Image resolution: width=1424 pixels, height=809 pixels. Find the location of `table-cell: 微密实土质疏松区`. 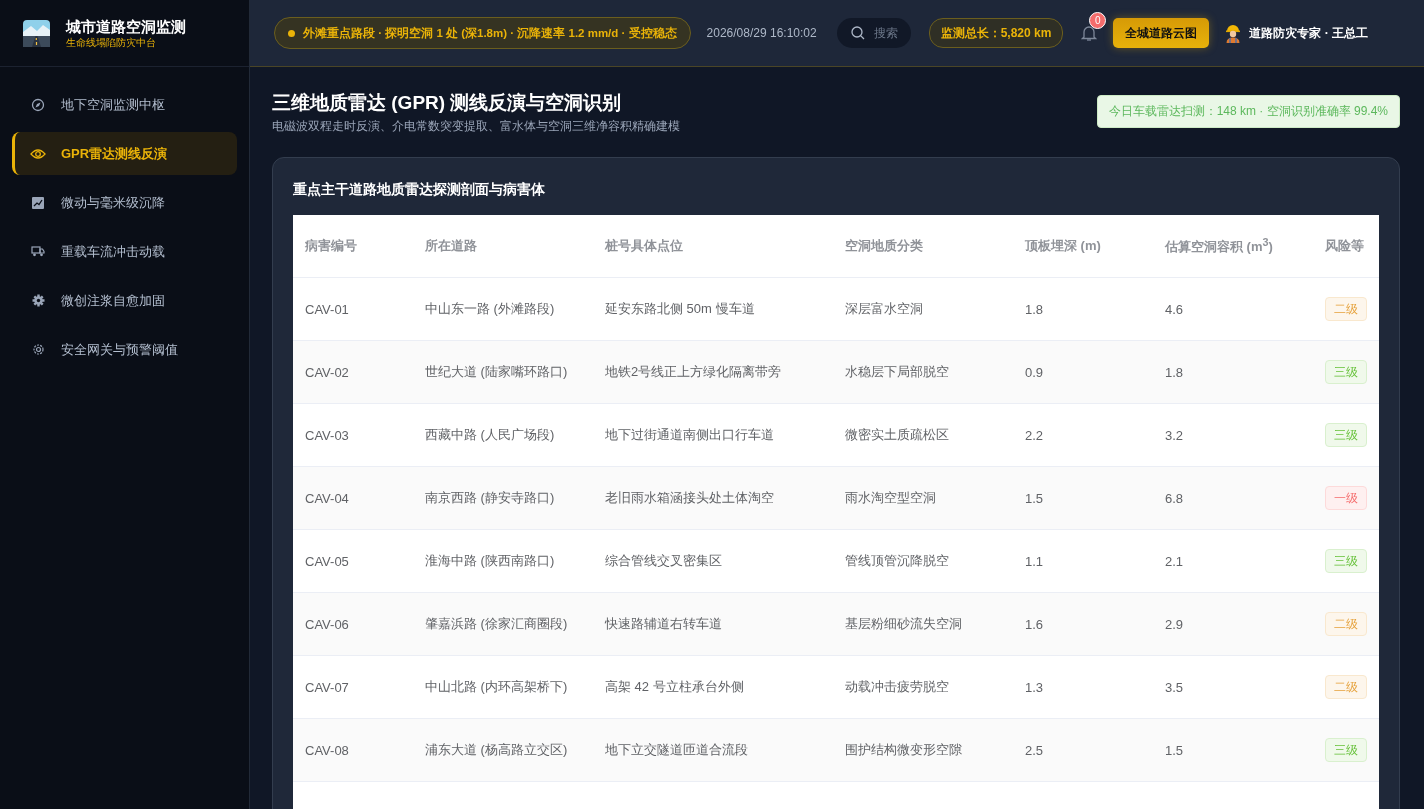

table-cell: 微密实土质疏松区 is located at coordinates (923, 435).